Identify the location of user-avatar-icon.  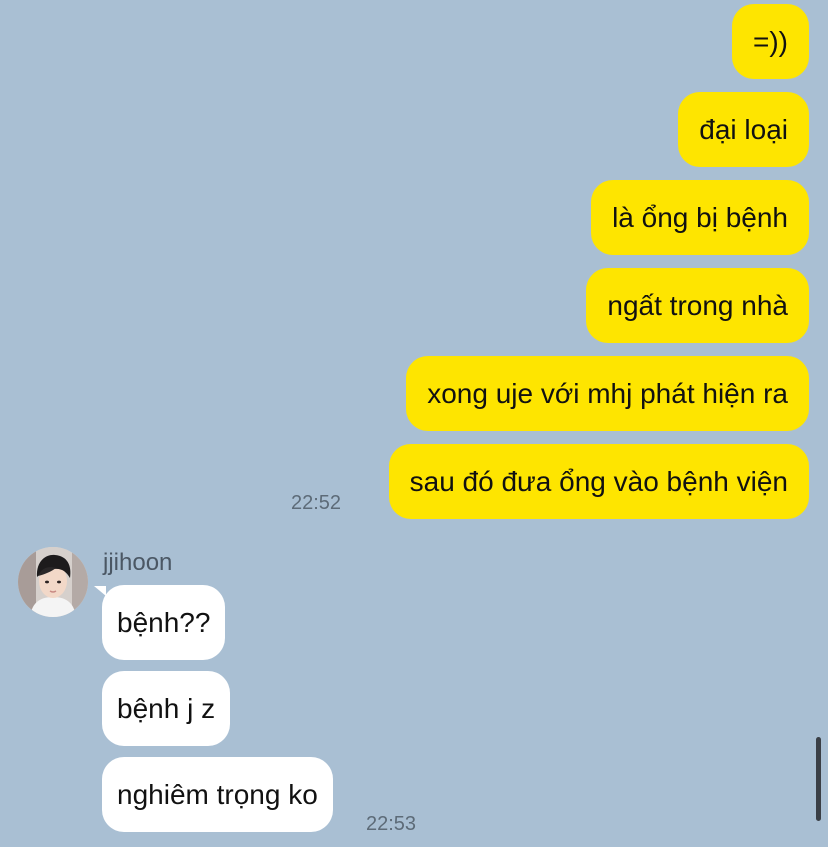
(53, 582).